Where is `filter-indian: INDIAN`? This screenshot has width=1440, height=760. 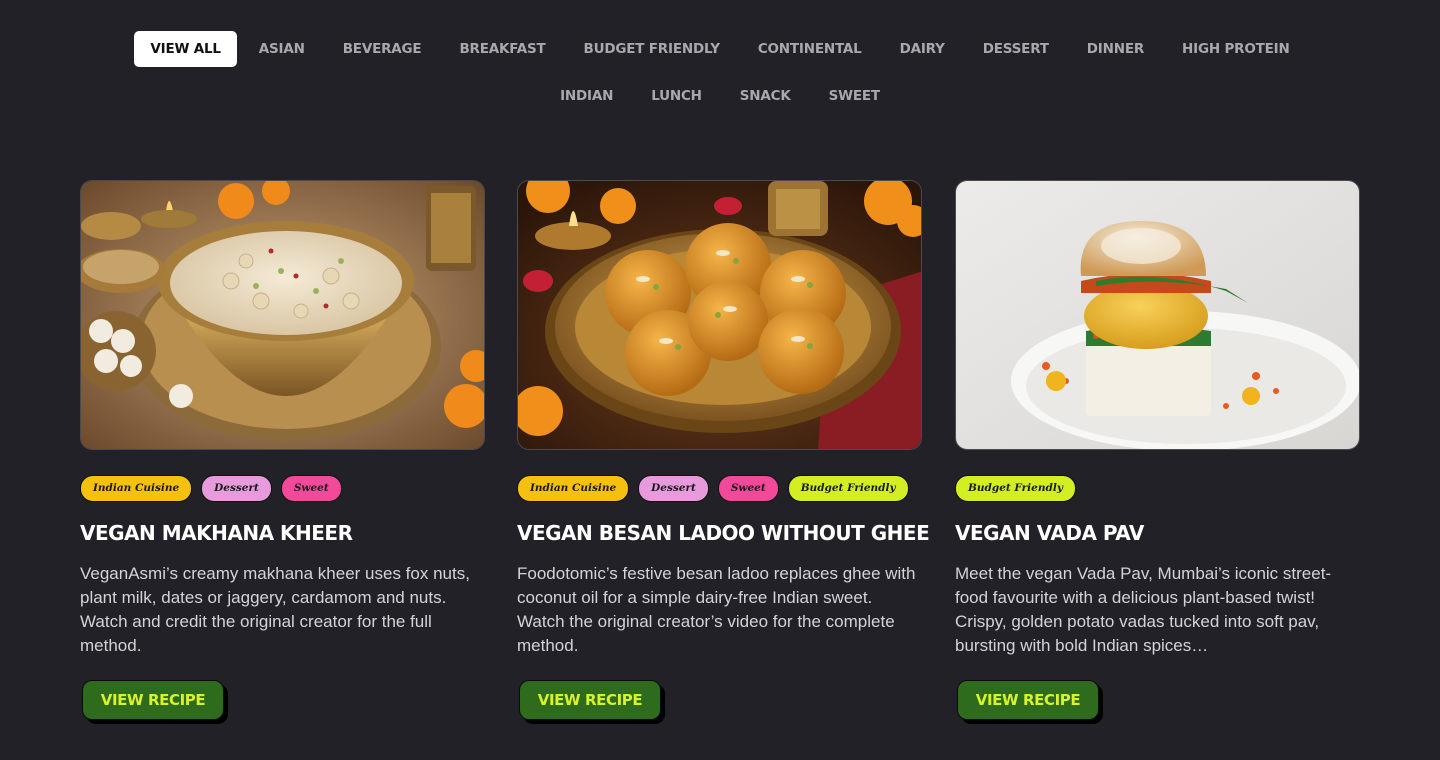 filter-indian: INDIAN is located at coordinates (586, 96).